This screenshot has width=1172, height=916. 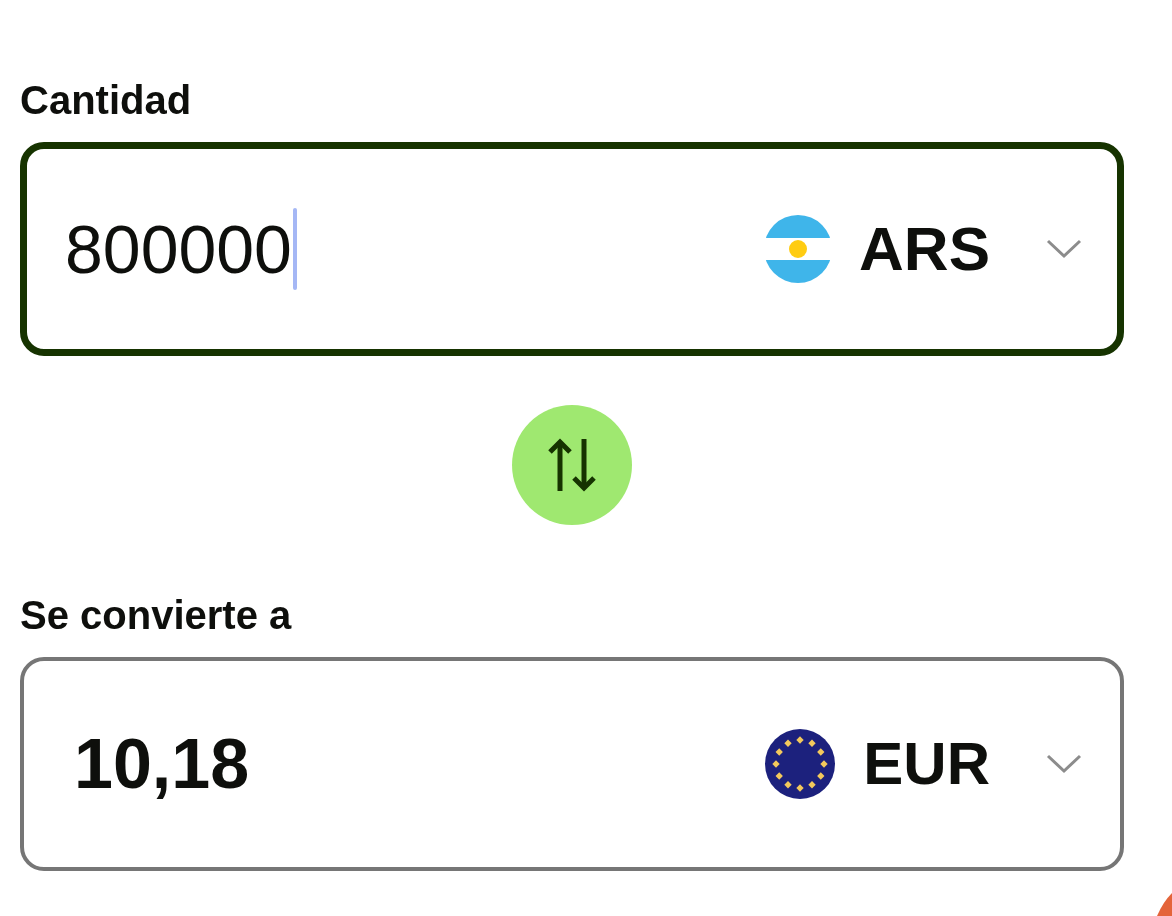 I want to click on eu-flag-icon, so click(x=800, y=764).